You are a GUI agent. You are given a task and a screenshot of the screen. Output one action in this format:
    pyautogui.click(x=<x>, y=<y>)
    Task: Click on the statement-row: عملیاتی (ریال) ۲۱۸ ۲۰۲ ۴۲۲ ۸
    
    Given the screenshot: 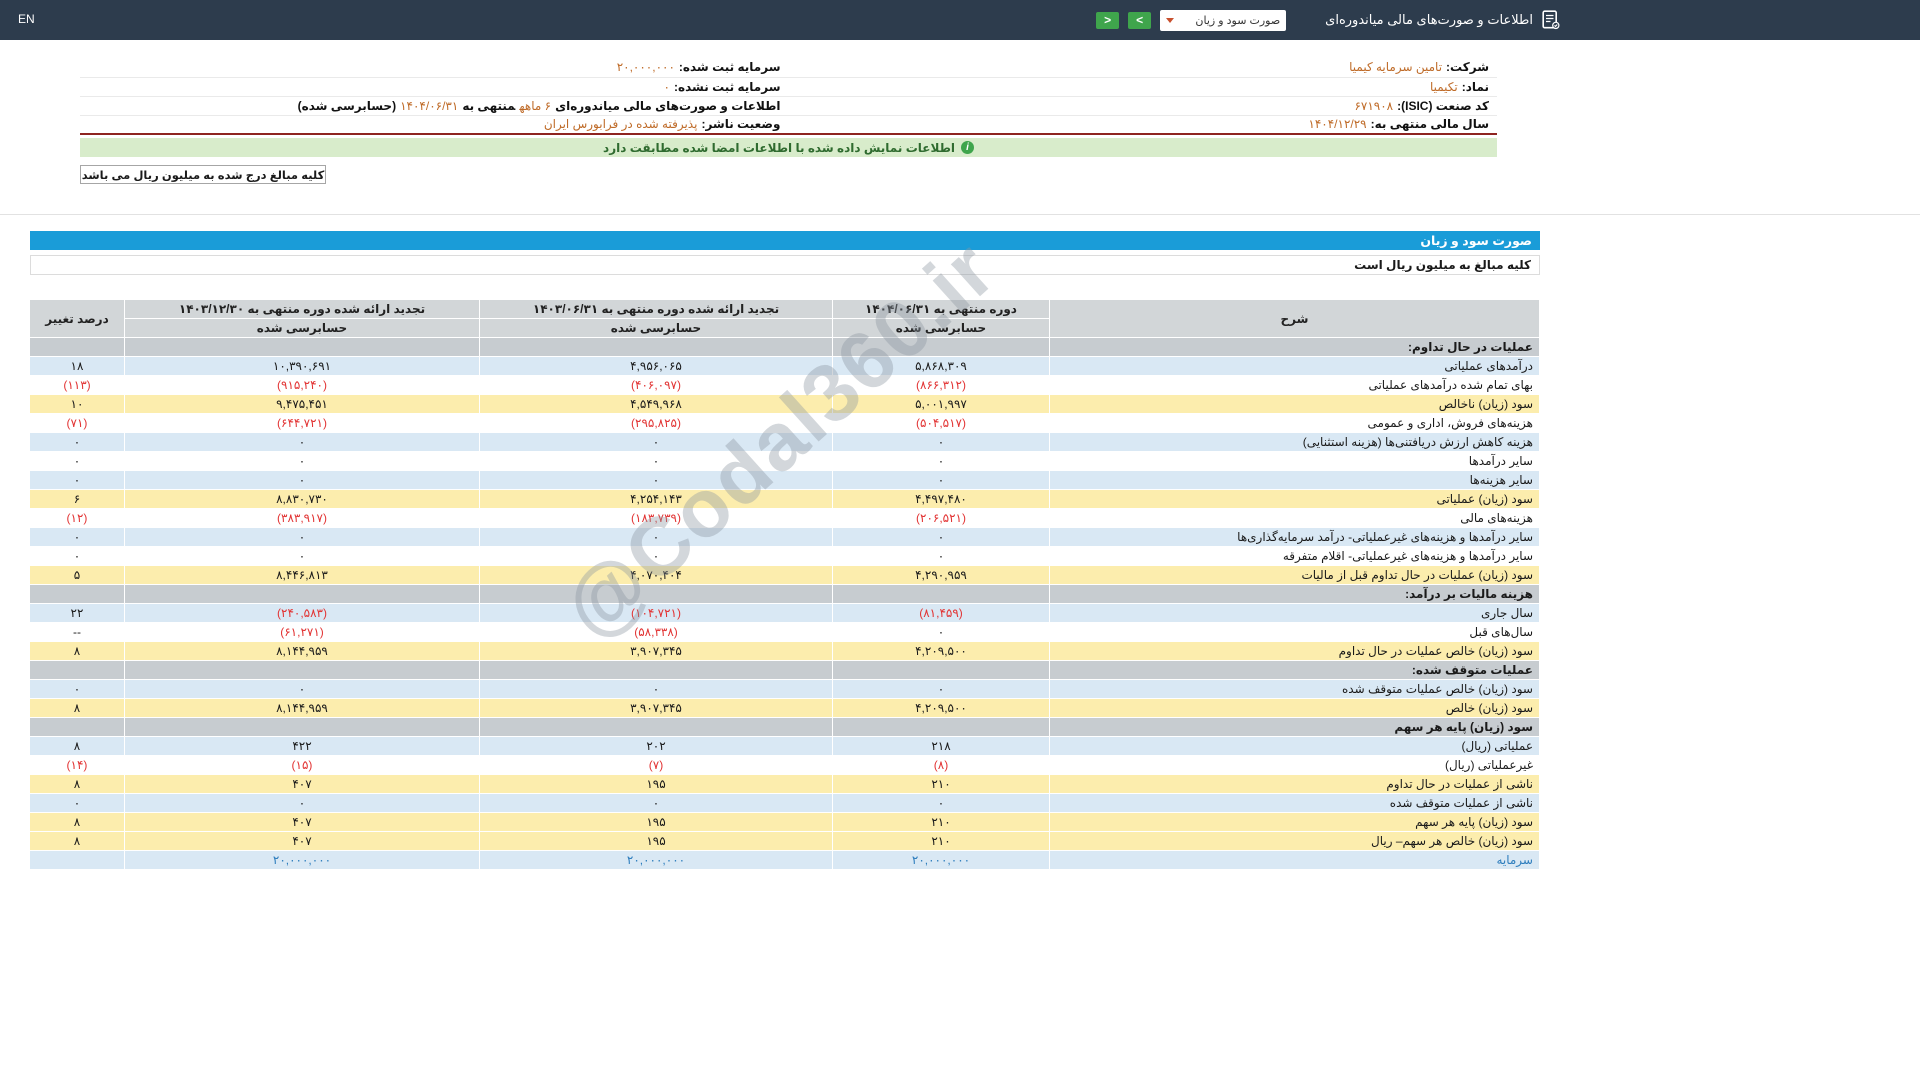 What is the action you would take?
    pyautogui.click(x=785, y=746)
    